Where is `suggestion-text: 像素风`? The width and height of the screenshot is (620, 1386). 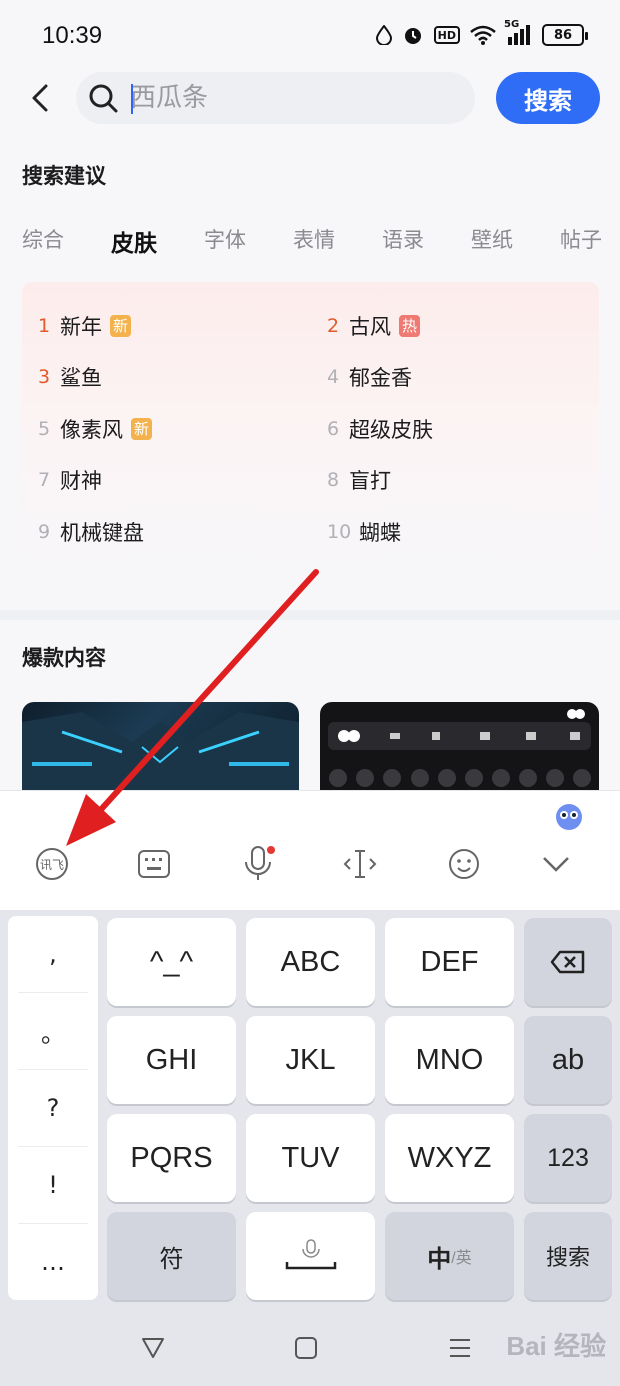
suggestion-text: 像素风 is located at coordinates (91, 430).